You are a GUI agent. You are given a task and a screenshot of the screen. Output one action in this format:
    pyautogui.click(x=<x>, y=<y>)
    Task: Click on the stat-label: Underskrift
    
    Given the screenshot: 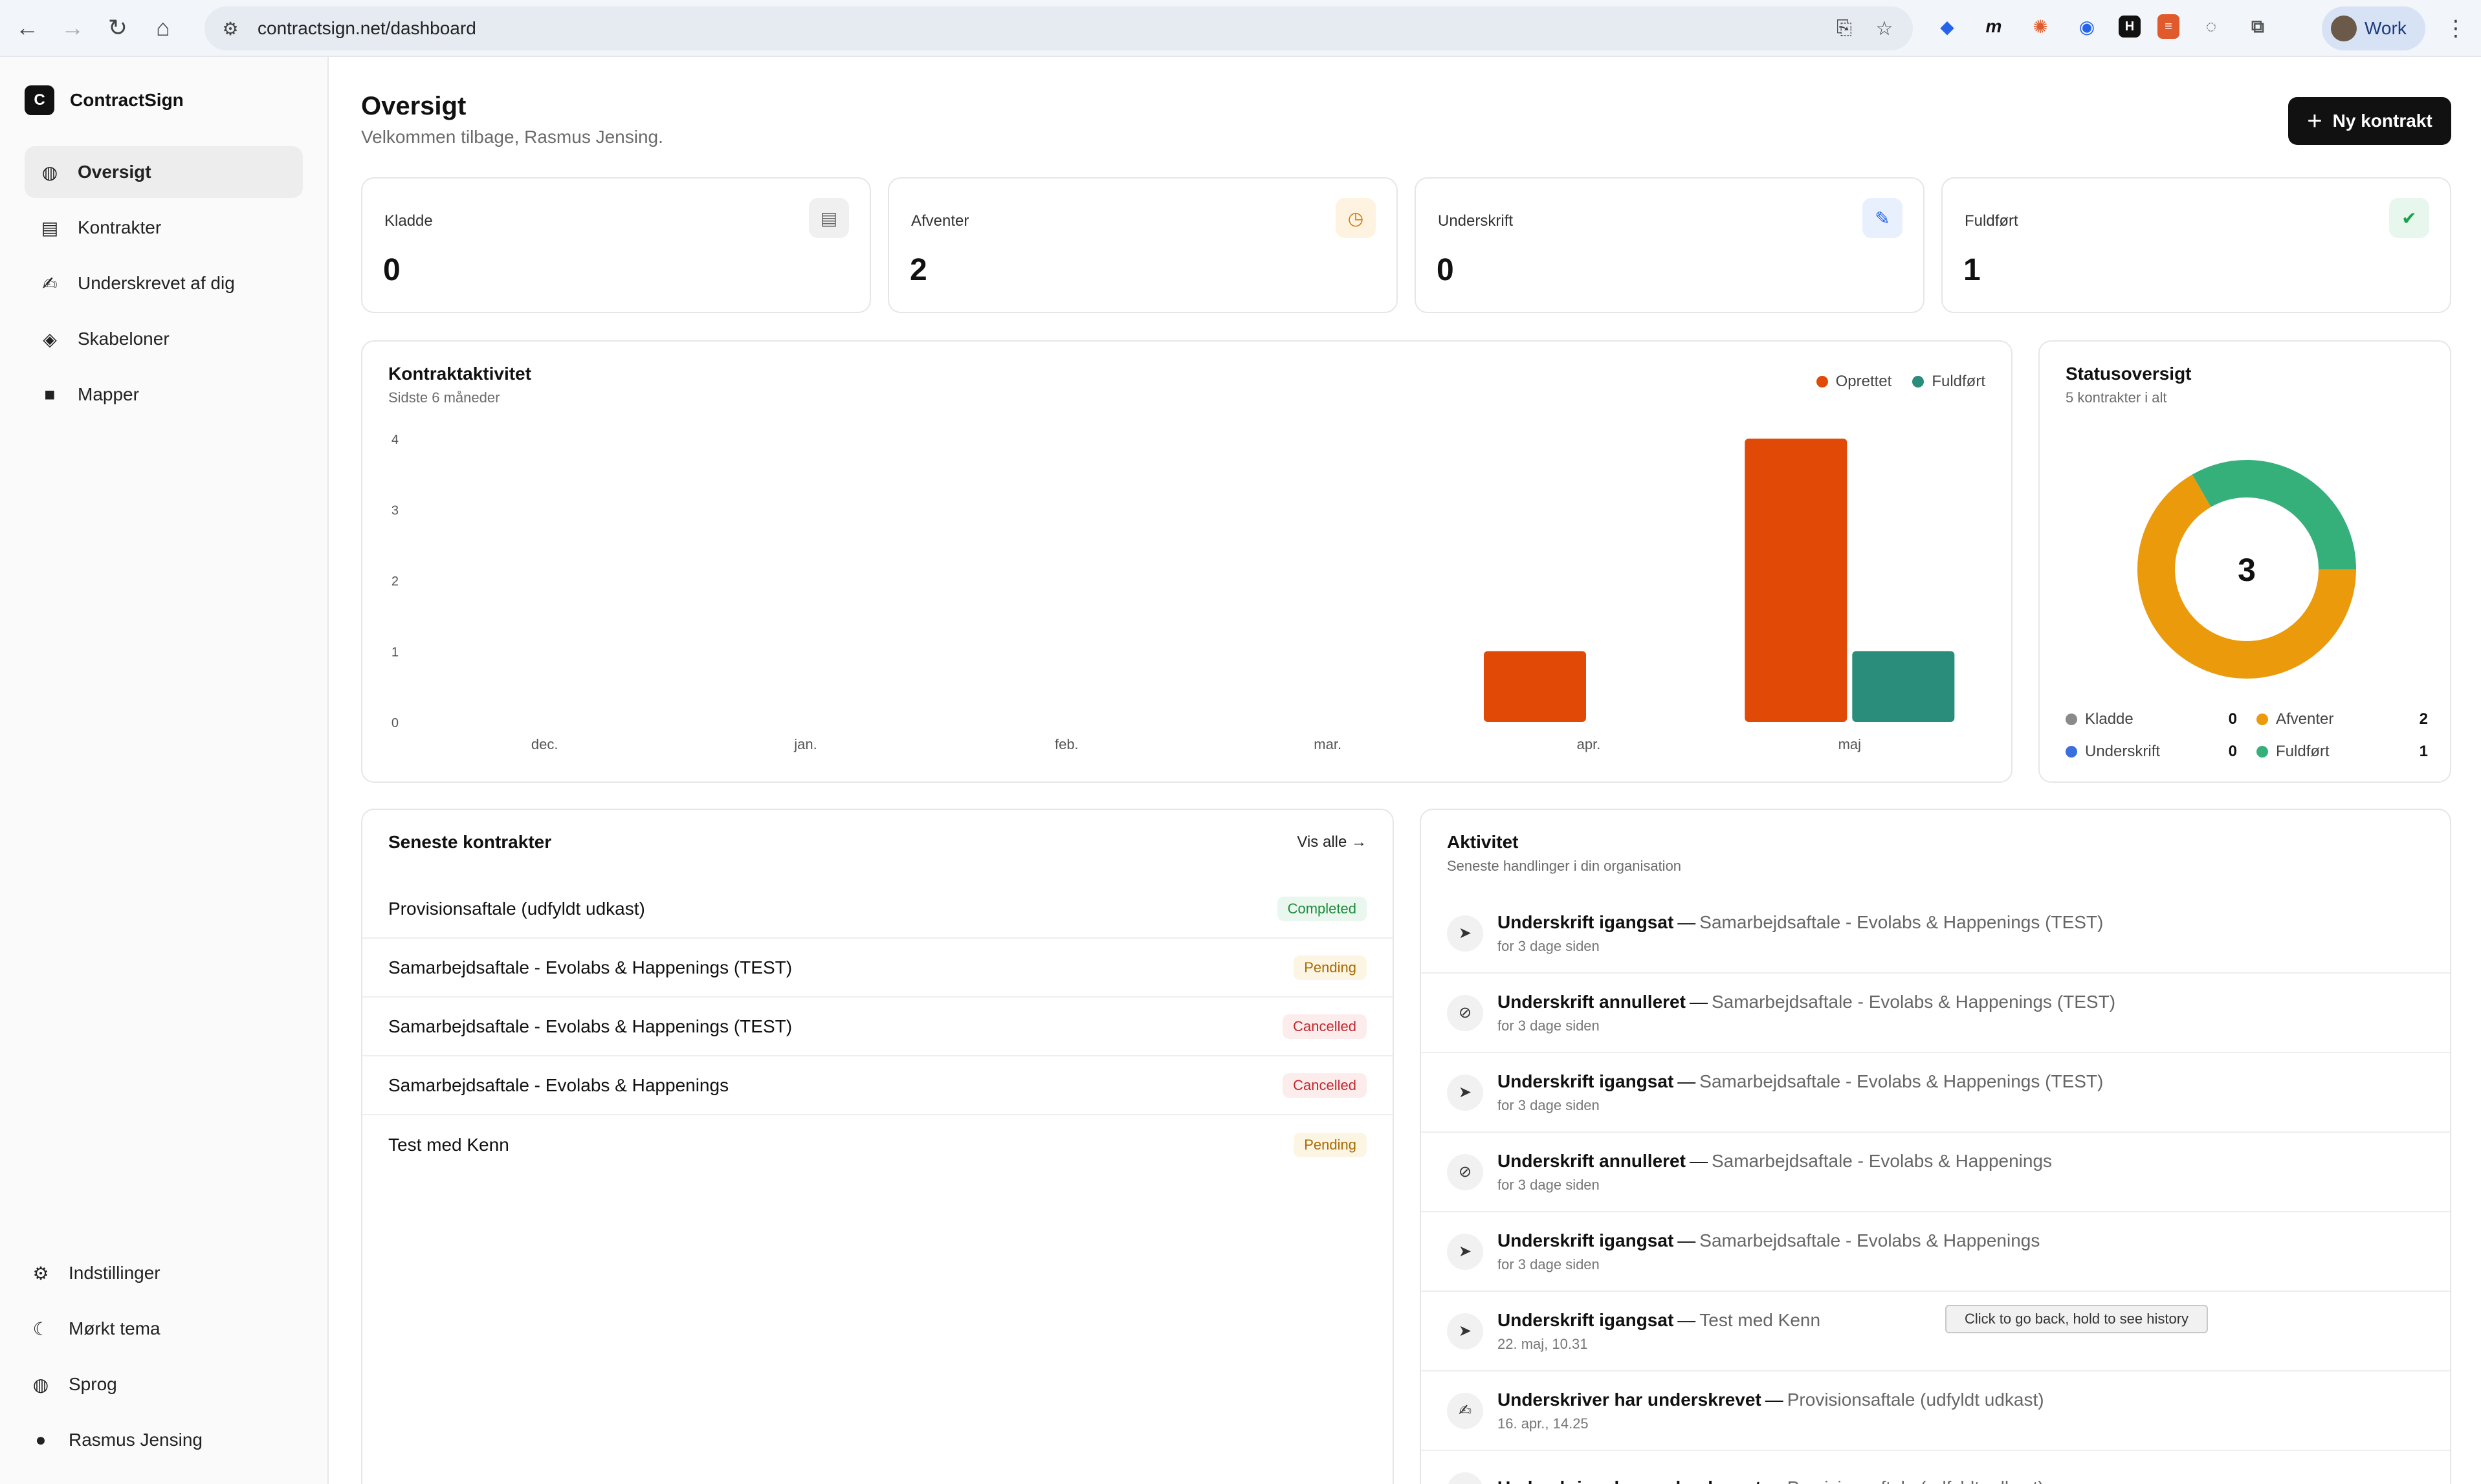 What is the action you would take?
    pyautogui.click(x=1476, y=221)
    